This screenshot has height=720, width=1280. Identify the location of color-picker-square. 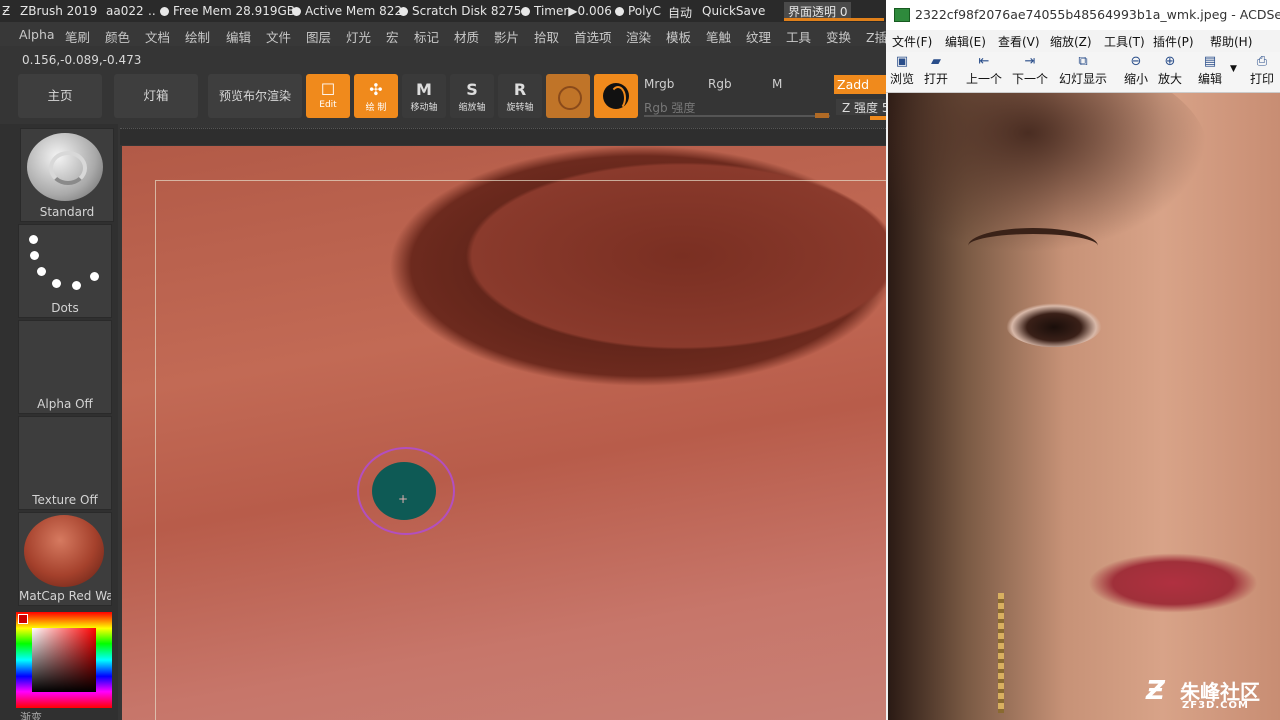
(64, 660).